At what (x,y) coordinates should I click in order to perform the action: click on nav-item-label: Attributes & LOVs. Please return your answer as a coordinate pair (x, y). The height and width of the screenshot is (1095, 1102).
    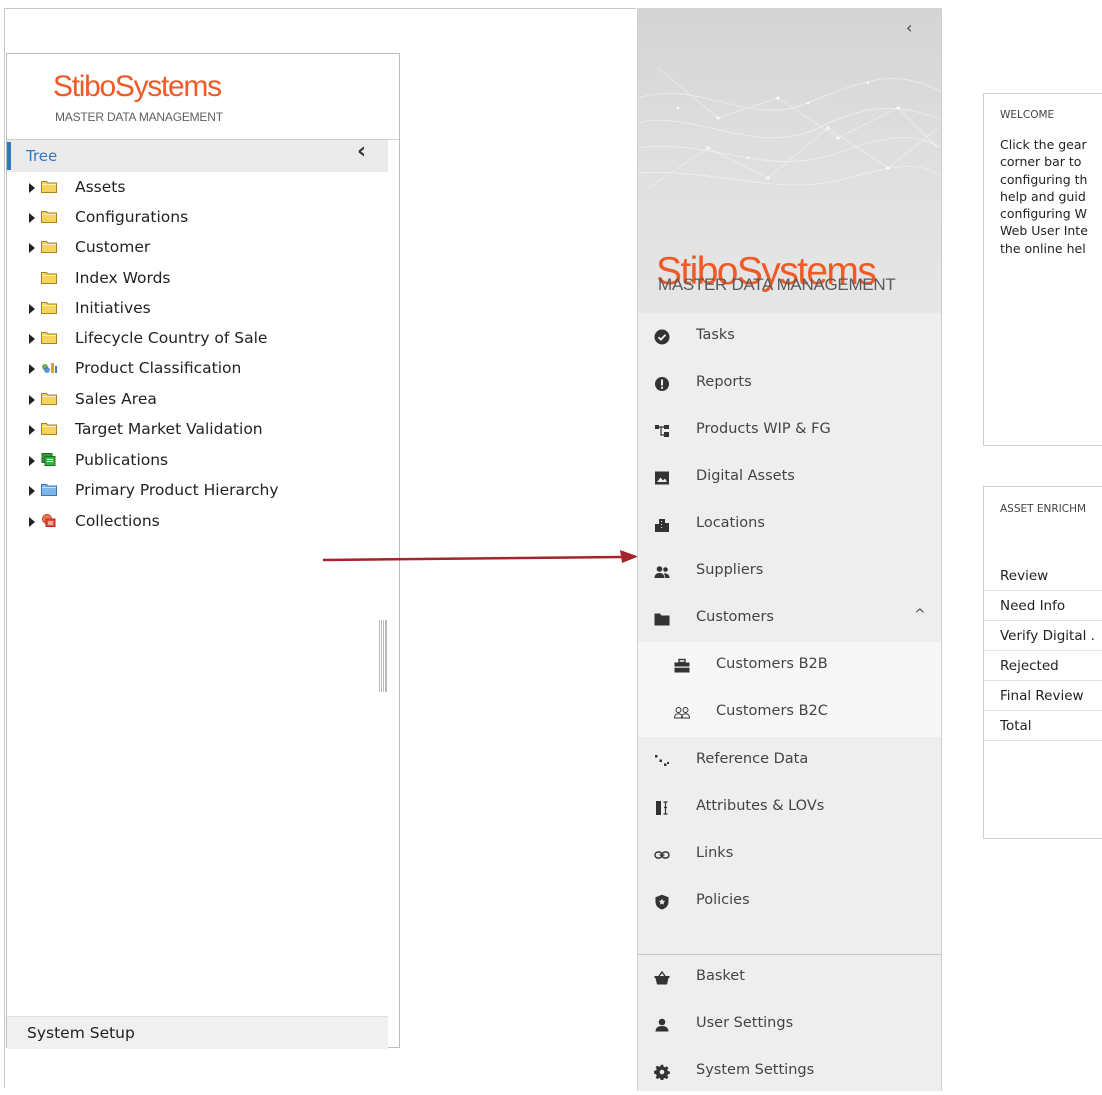
    Looking at the image, I should click on (760, 806).